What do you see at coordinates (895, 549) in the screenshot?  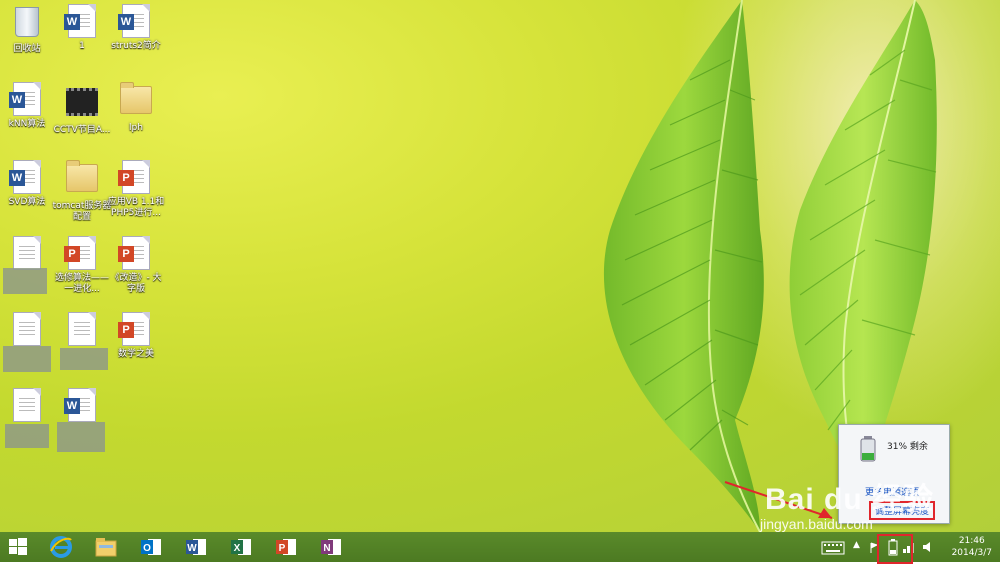 I see `annotation-highlight-box` at bounding box center [895, 549].